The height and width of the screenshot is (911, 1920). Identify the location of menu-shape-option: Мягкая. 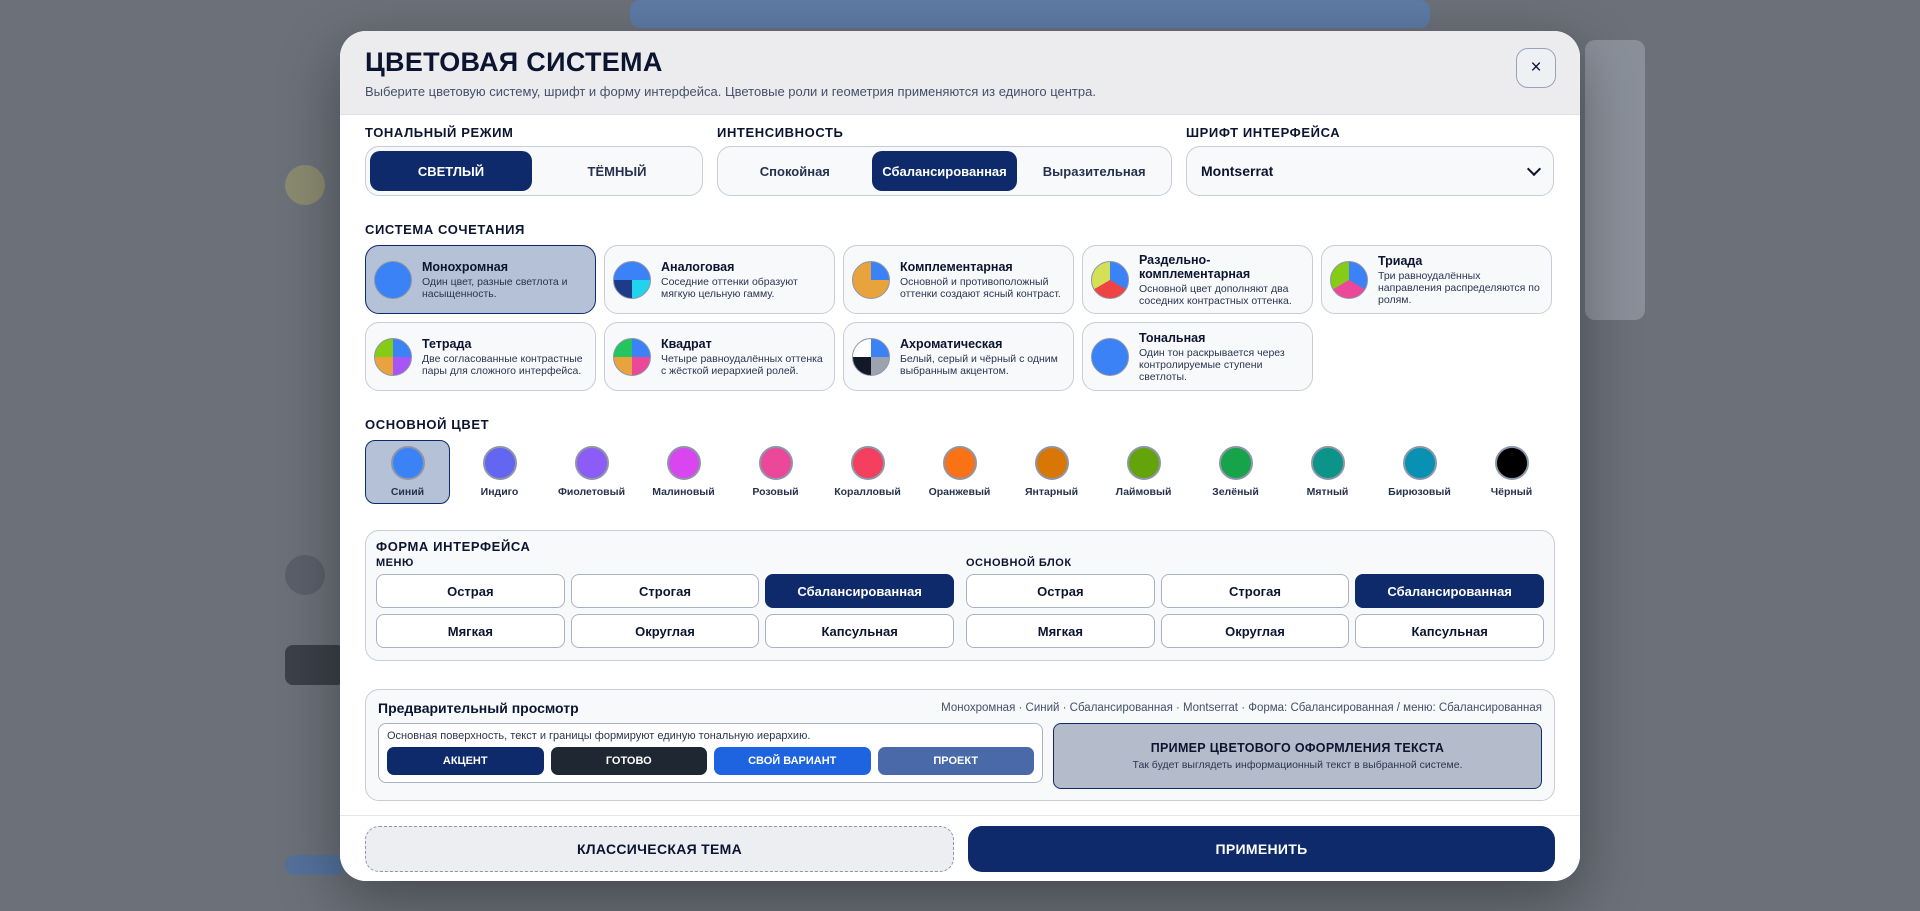
(470, 631).